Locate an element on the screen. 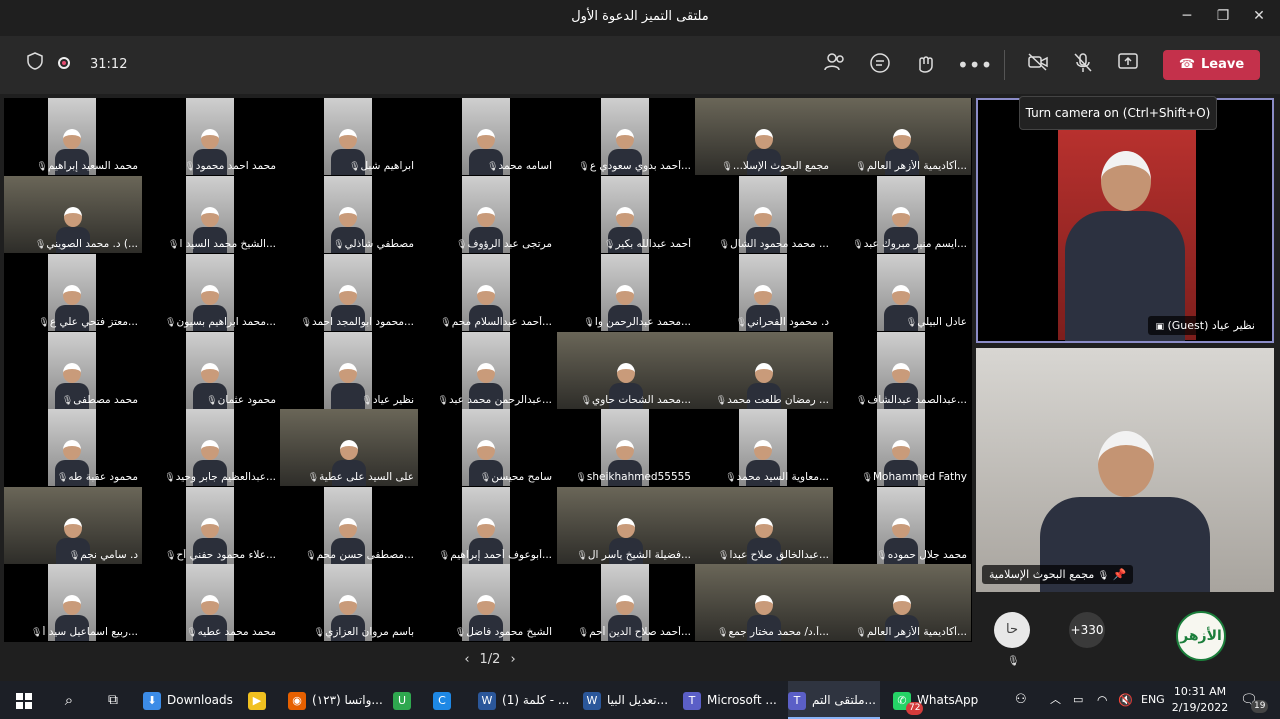 The height and width of the screenshot is (719, 1280). participant-tile: ابراهيم شبل🎙 is located at coordinates (349, 136).